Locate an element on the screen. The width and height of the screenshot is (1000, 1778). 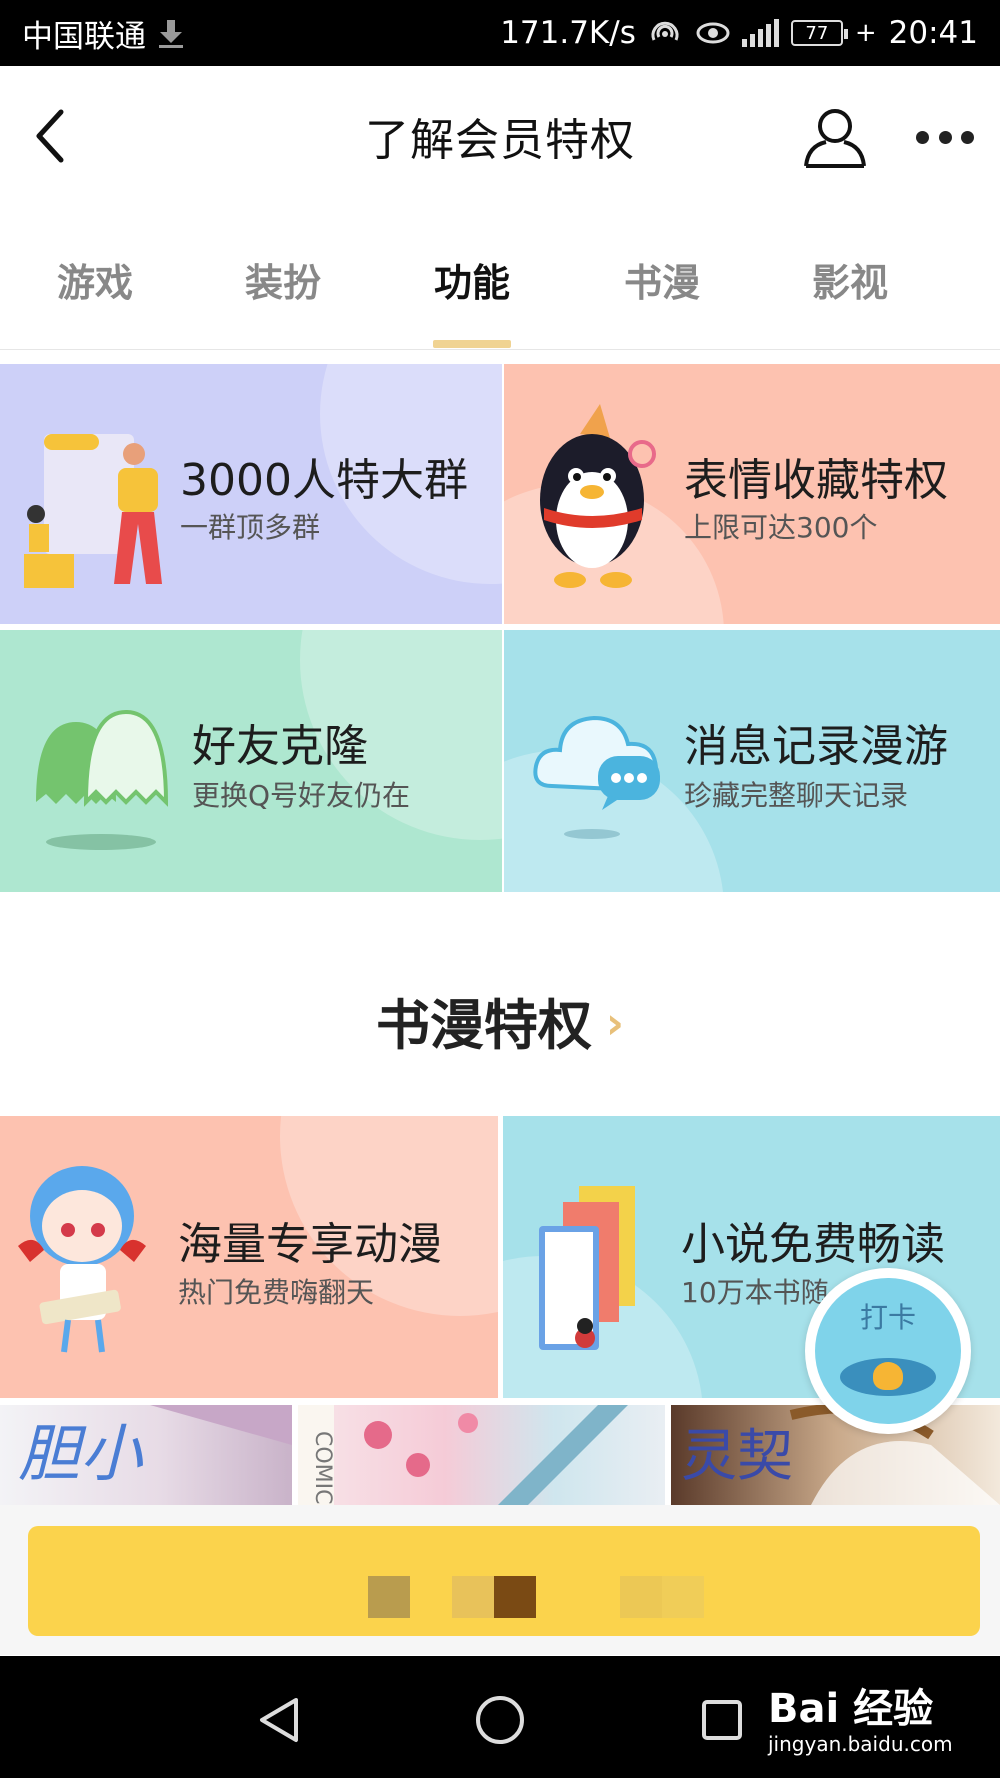
comic-title: 小说免费畅读 is located at coordinates (813, 1244).